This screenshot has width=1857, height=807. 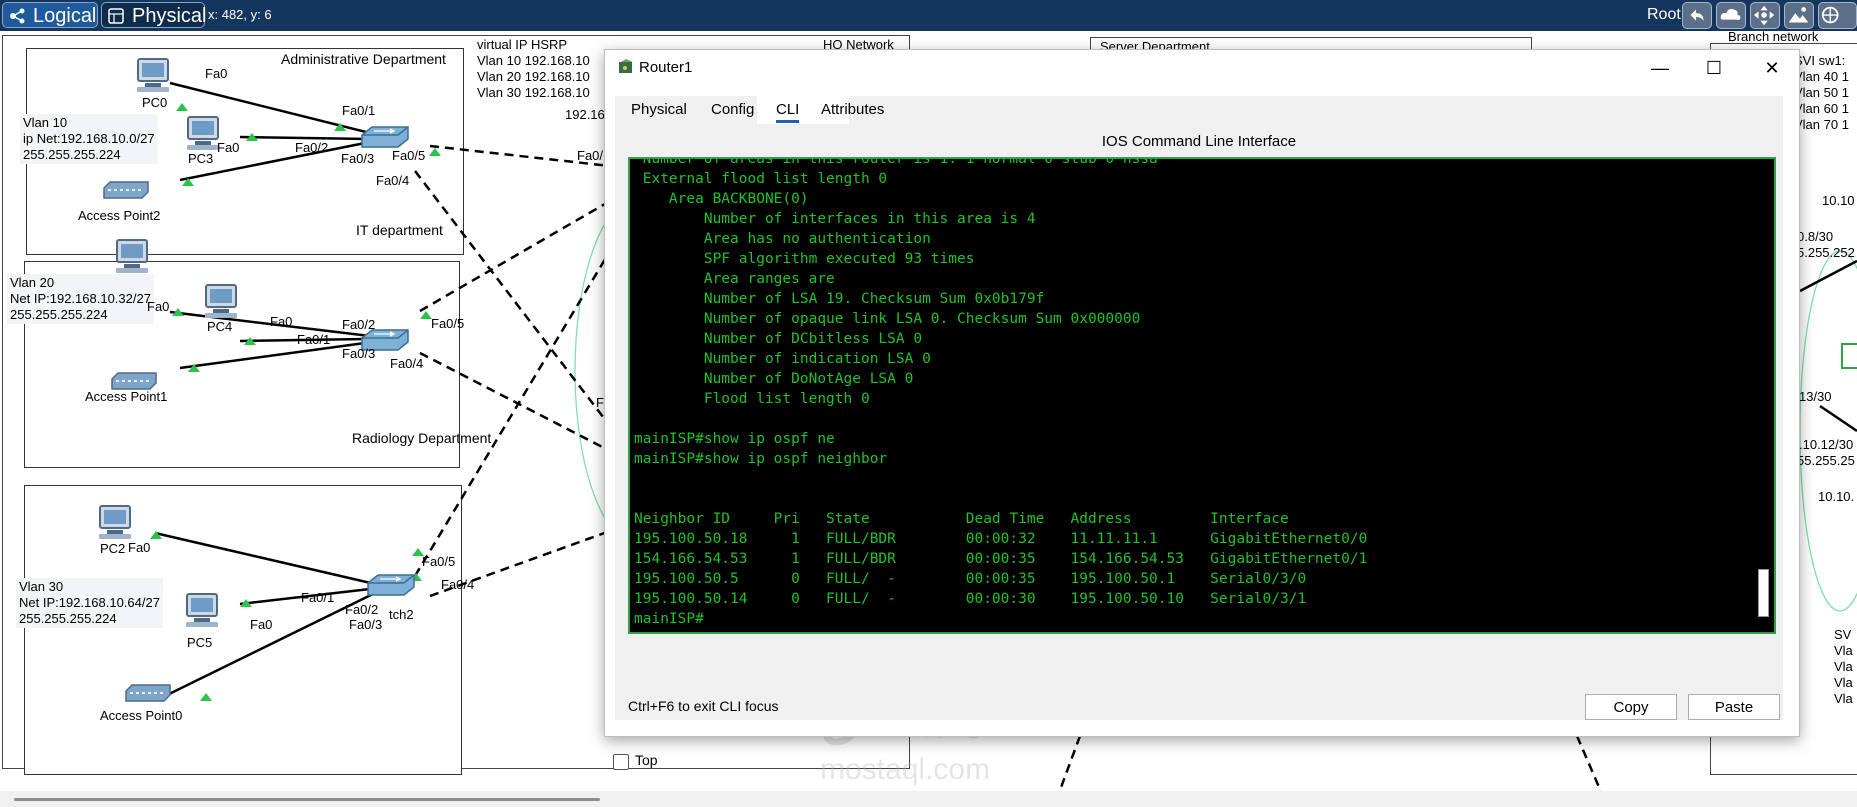 I want to click on physical-mode-button: Physical, so click(x=153, y=15).